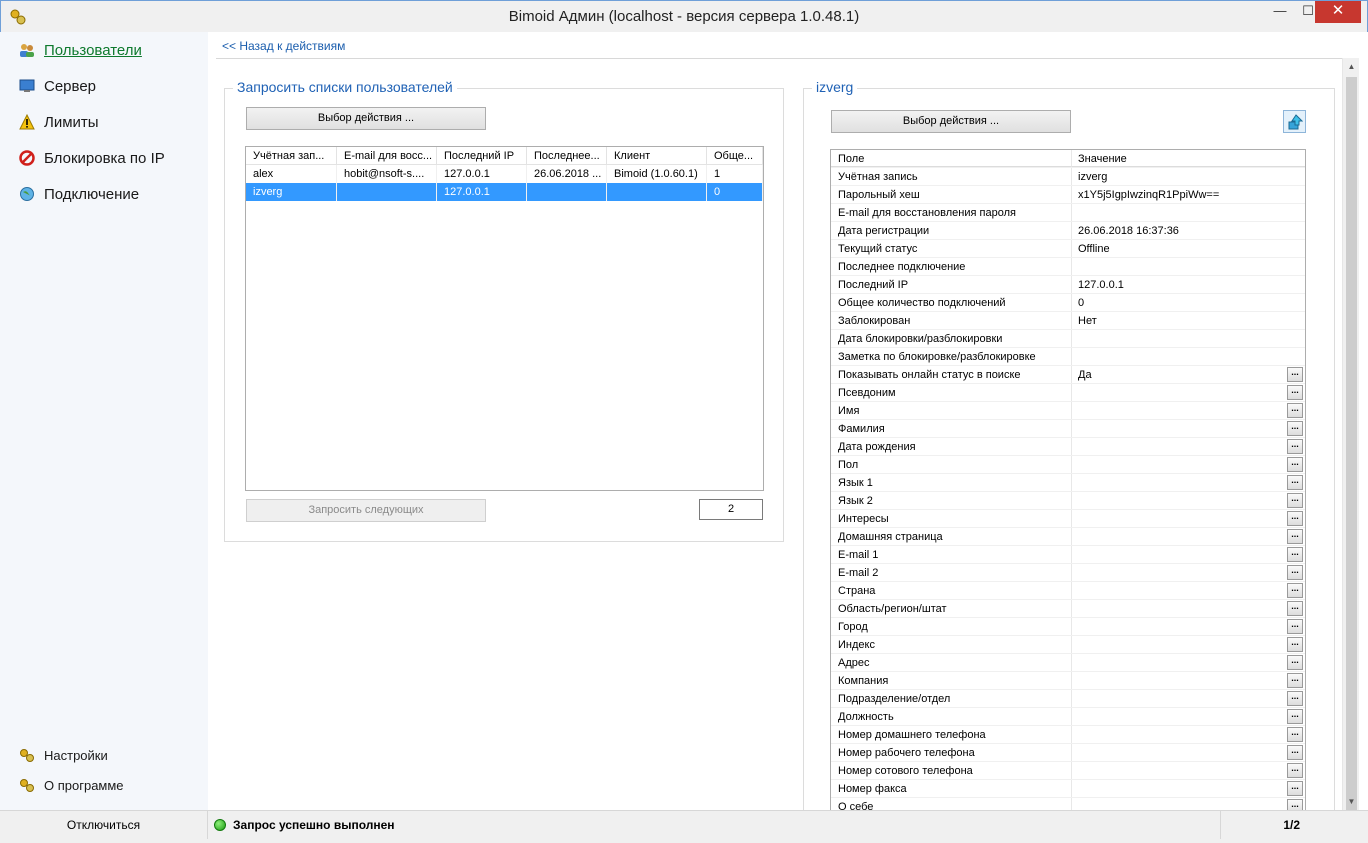 Image resolution: width=1368 pixels, height=843 pixels. I want to click on scroll-down-icon: ▼, so click(1351, 801).